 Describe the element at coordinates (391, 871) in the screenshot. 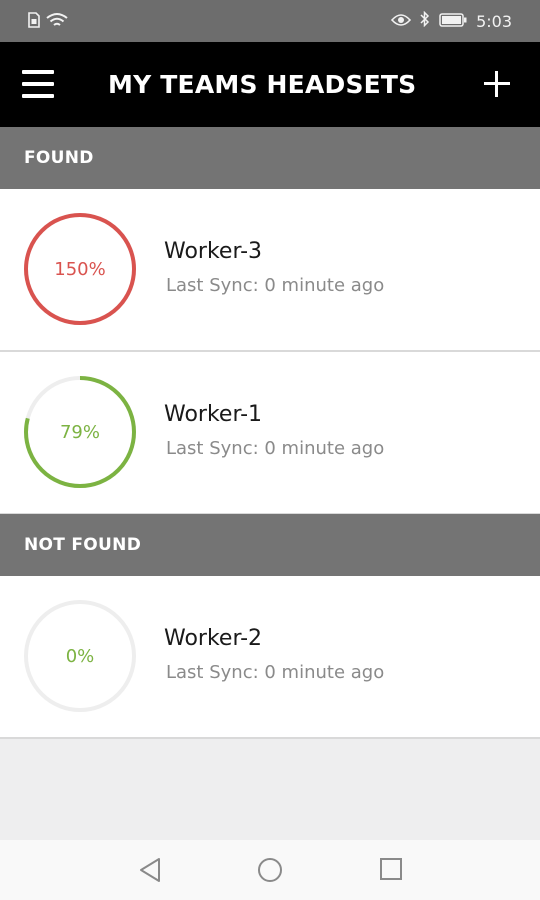

I see `recents-icon` at that location.